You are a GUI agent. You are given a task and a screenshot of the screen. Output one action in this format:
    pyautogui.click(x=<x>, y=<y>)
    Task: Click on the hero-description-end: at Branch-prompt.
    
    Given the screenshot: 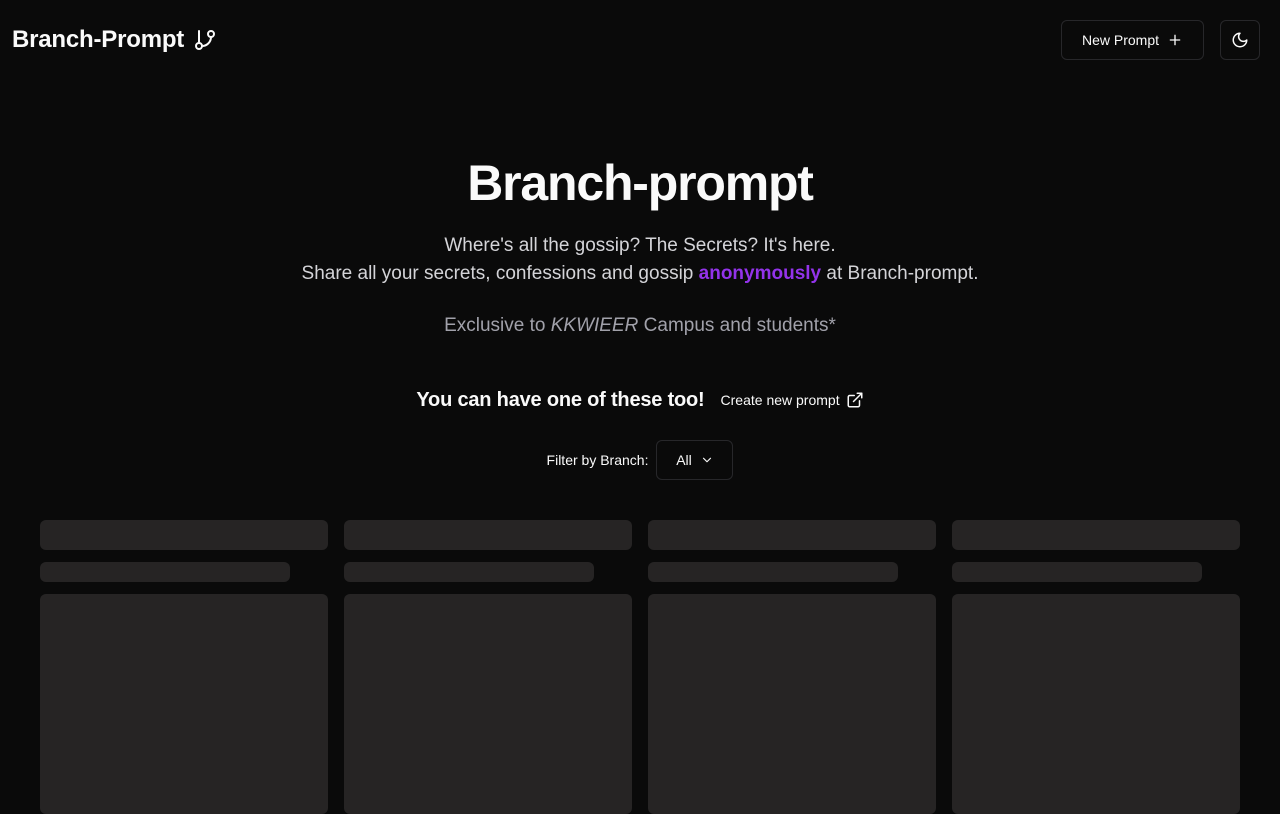 What is the action you would take?
    pyautogui.click(x=900, y=273)
    